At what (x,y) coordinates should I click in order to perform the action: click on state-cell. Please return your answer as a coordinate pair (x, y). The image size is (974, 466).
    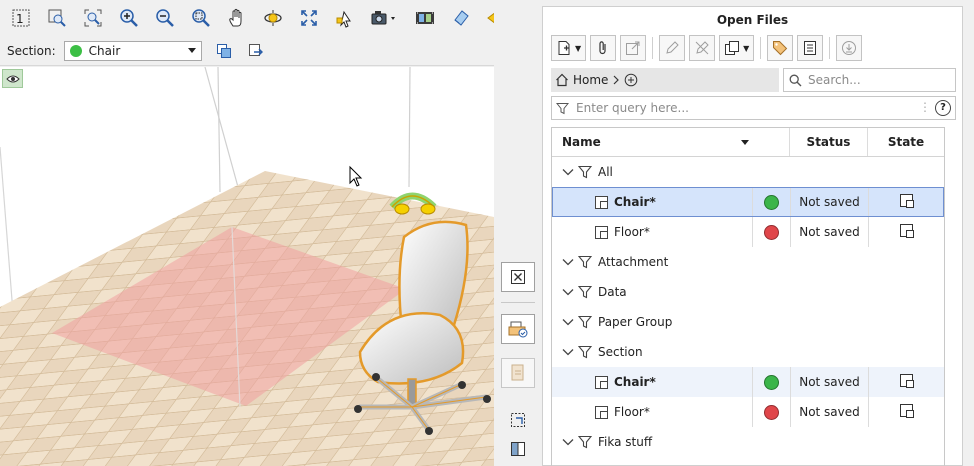
    Looking at the image, I should click on (906, 202).